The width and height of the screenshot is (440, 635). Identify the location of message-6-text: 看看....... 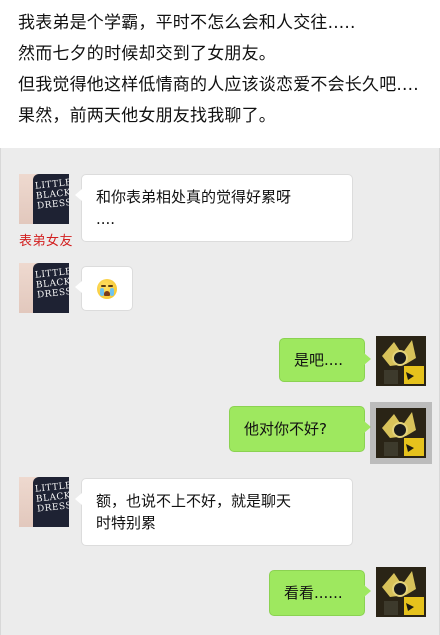
(313, 593).